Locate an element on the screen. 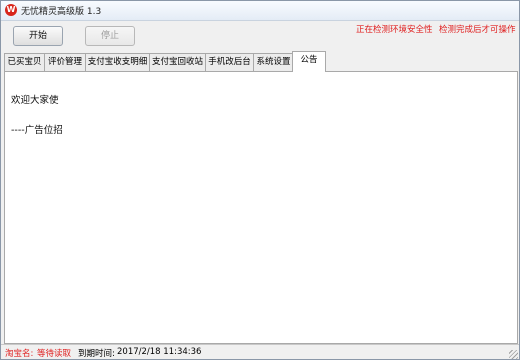 The height and width of the screenshot is (360, 520). tab-mobile-backend: 手机改后台 is located at coordinates (229, 62).